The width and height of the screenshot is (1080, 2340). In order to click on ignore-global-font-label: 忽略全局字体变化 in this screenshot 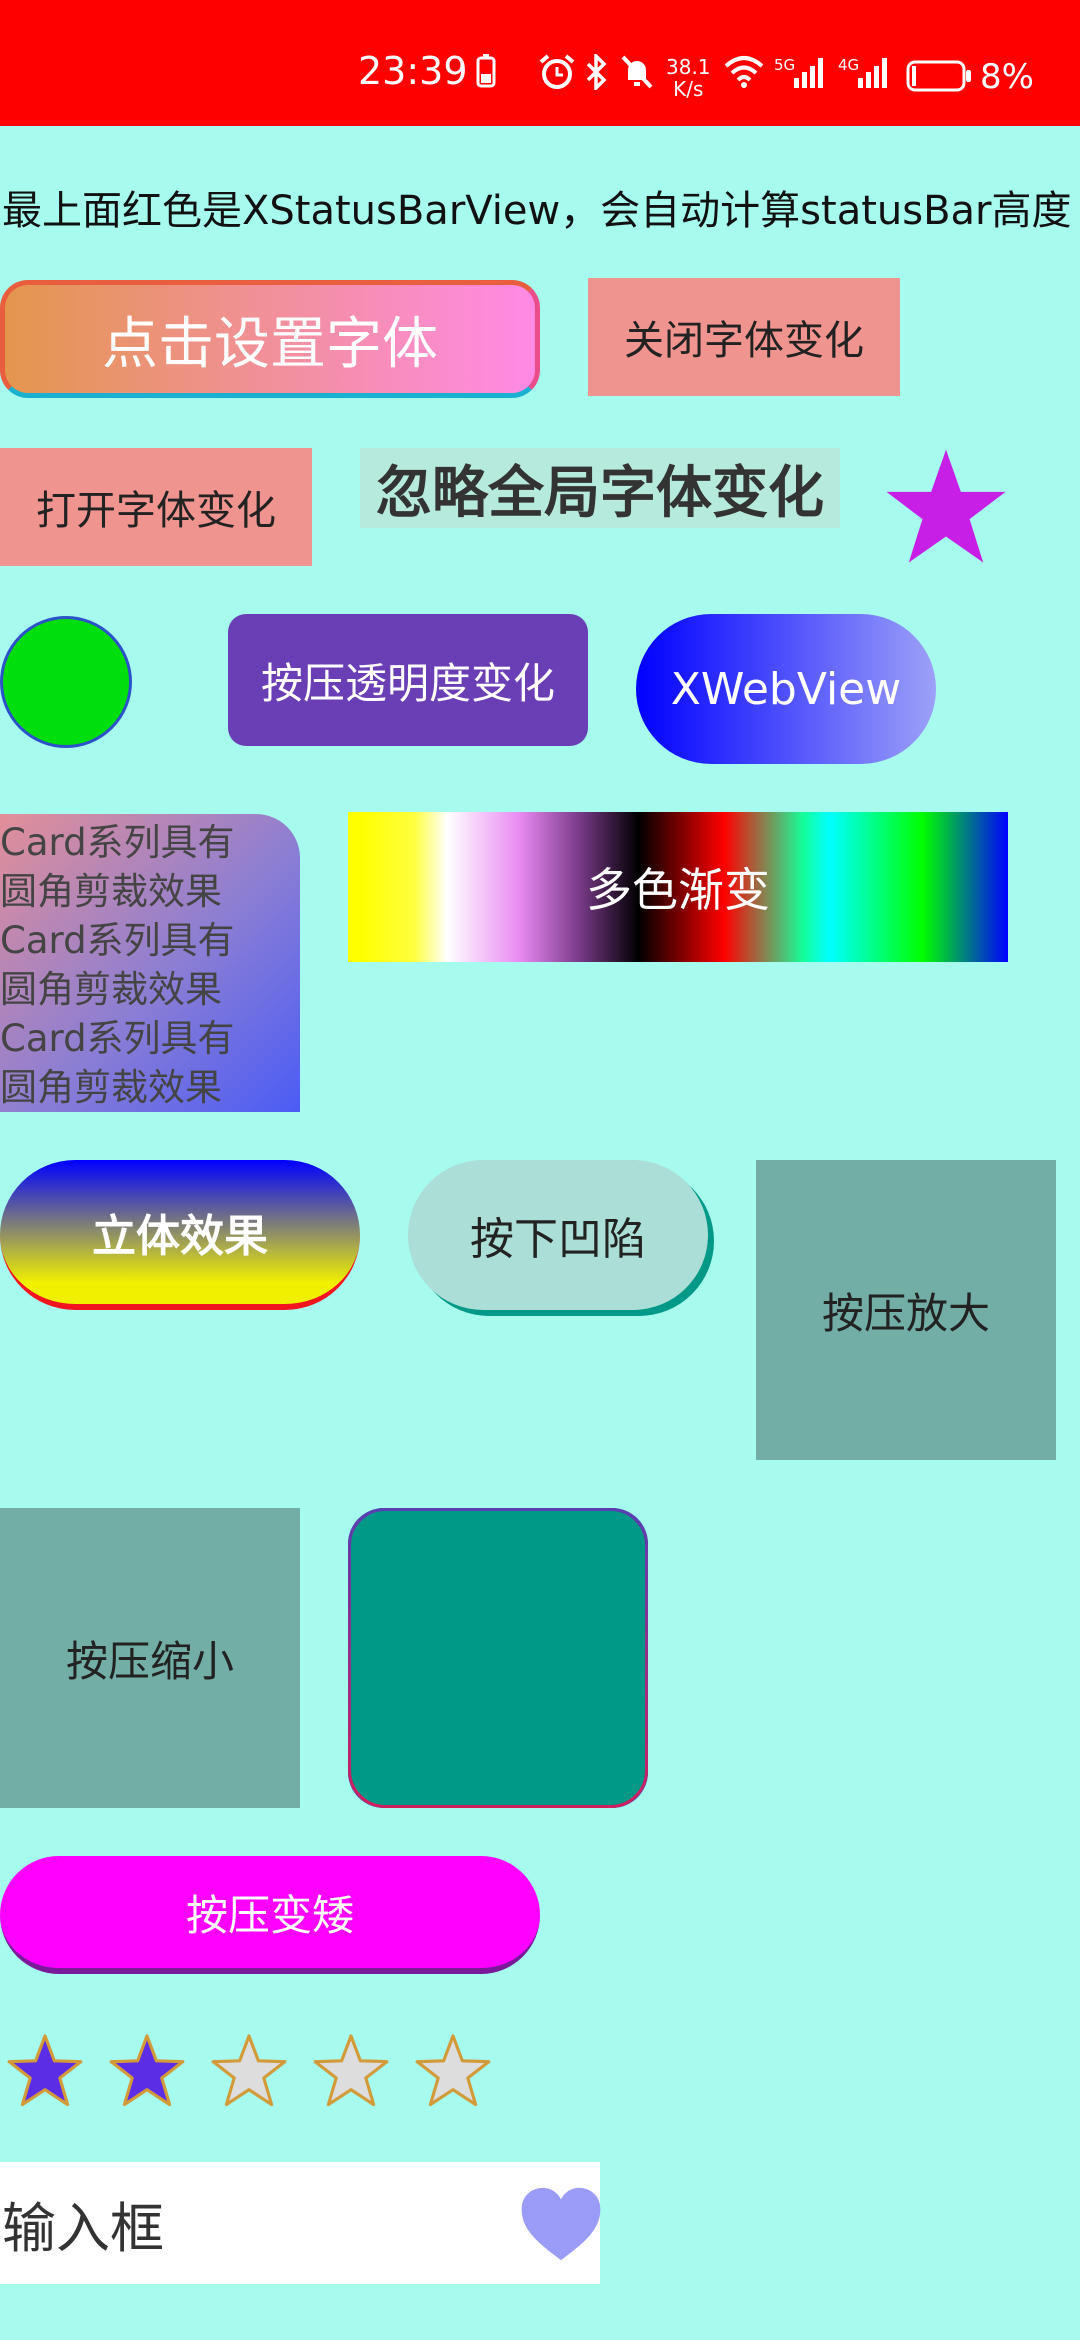, I will do `click(600, 488)`.